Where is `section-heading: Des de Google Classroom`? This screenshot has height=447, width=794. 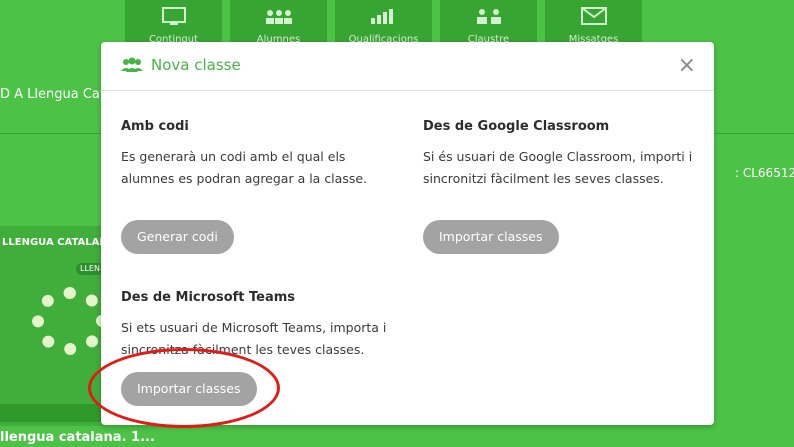
section-heading: Des de Google Classroom is located at coordinates (516, 126).